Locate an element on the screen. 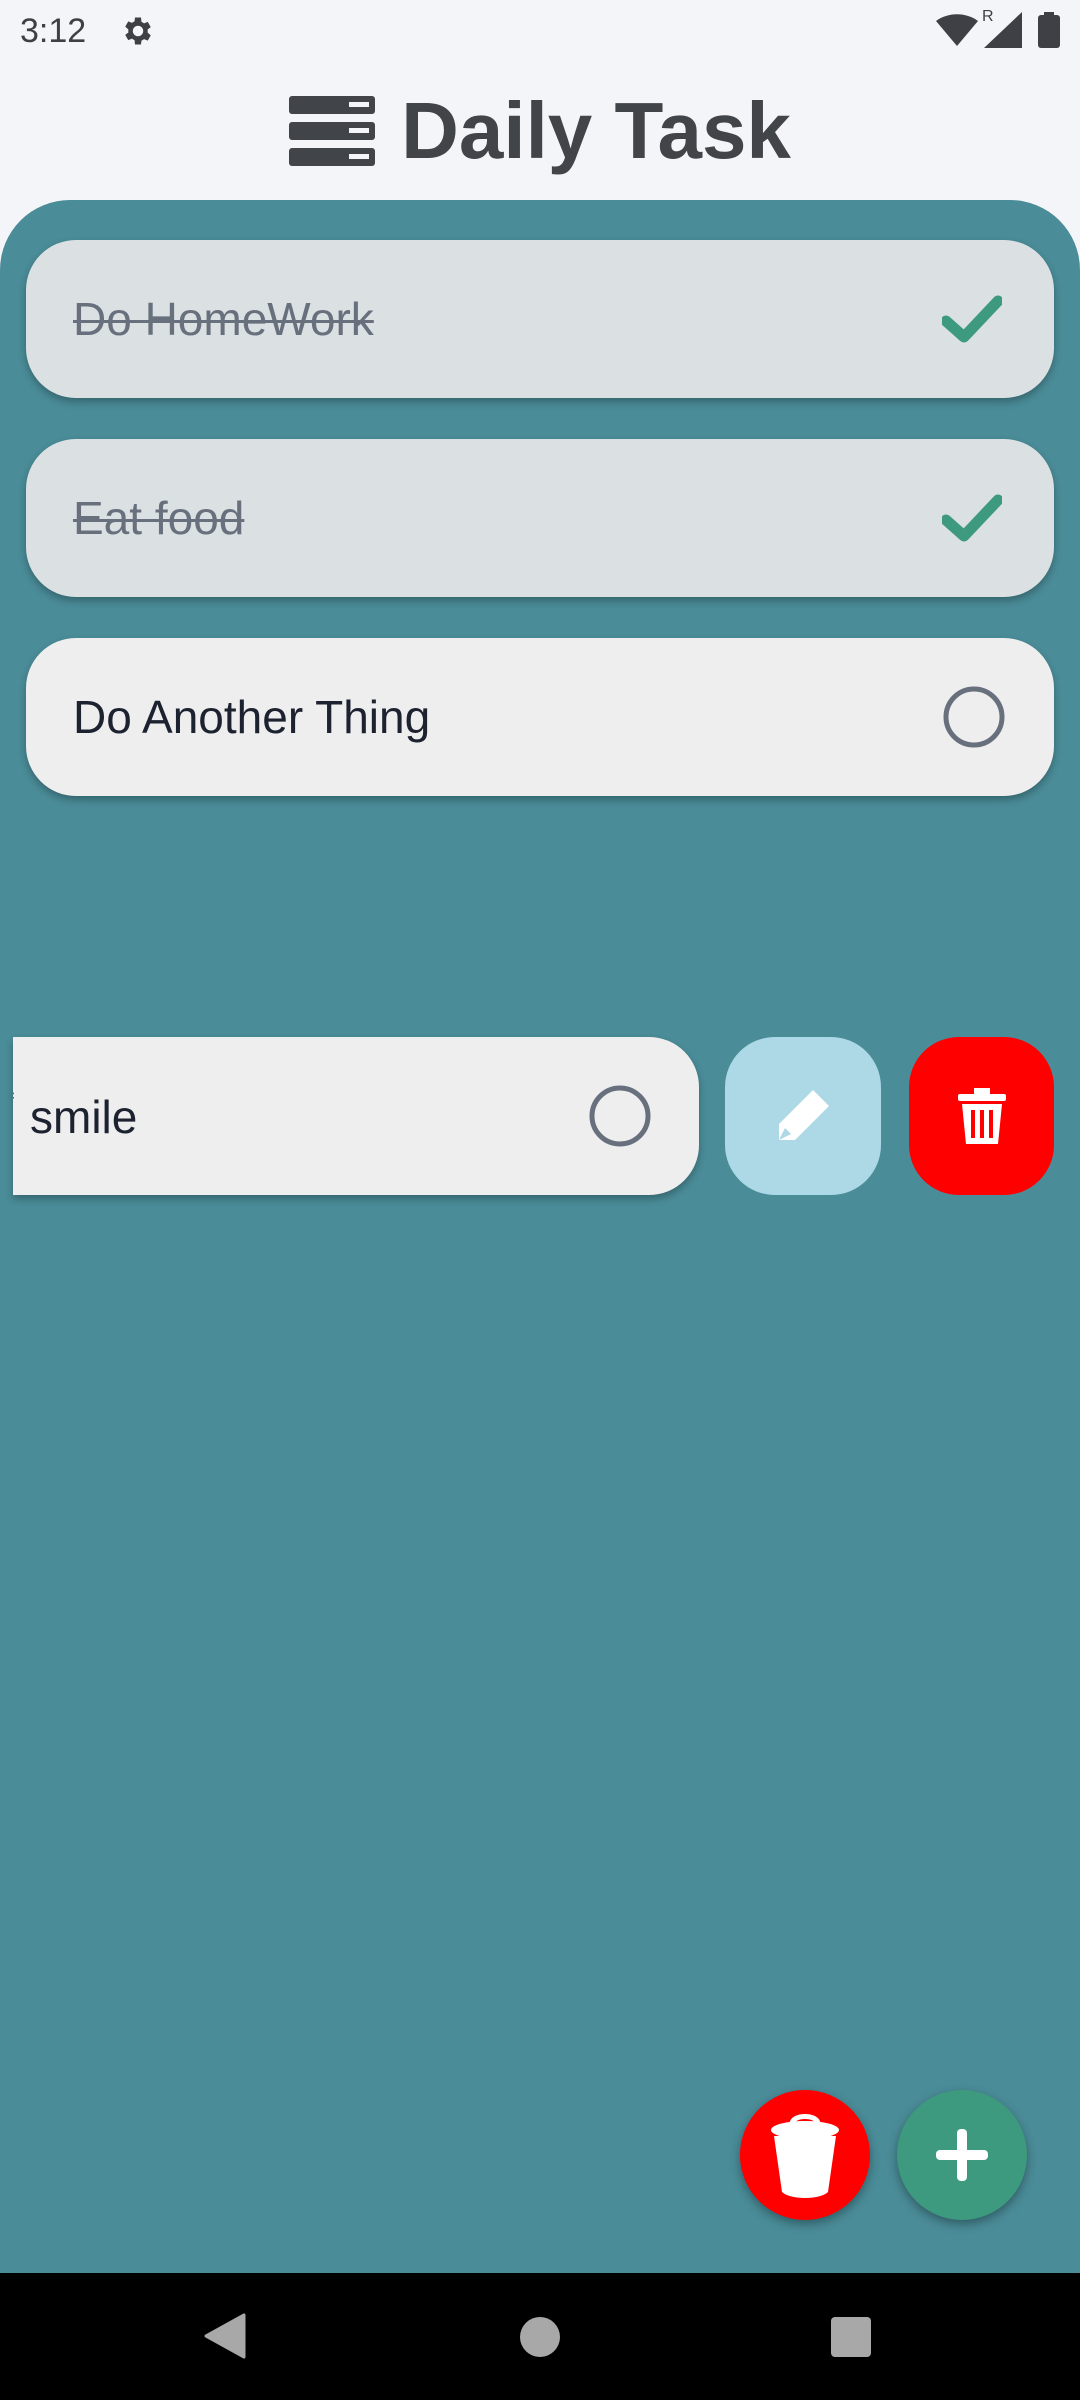 The width and height of the screenshot is (1080, 2400). app-title: Daily Task is located at coordinates (596, 130).